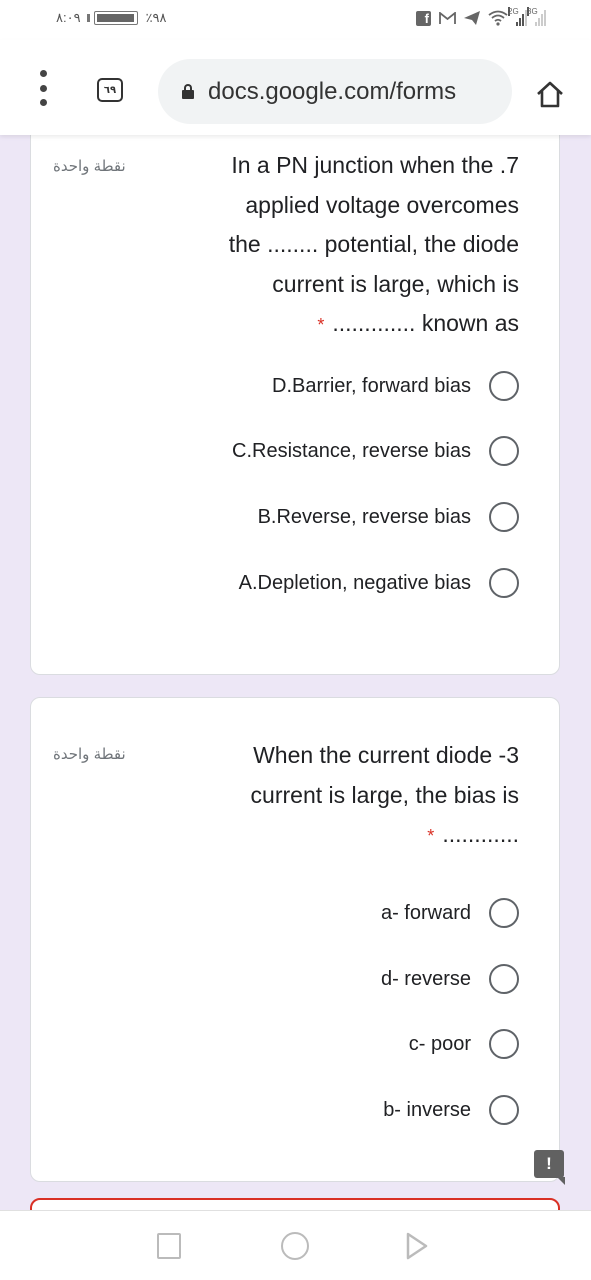 This screenshot has width=591, height=1280. Describe the element at coordinates (295, 20) in the screenshot. I see `status-bar: ٨:٠٩ ٪٩٨ f 2G 3G` at that location.